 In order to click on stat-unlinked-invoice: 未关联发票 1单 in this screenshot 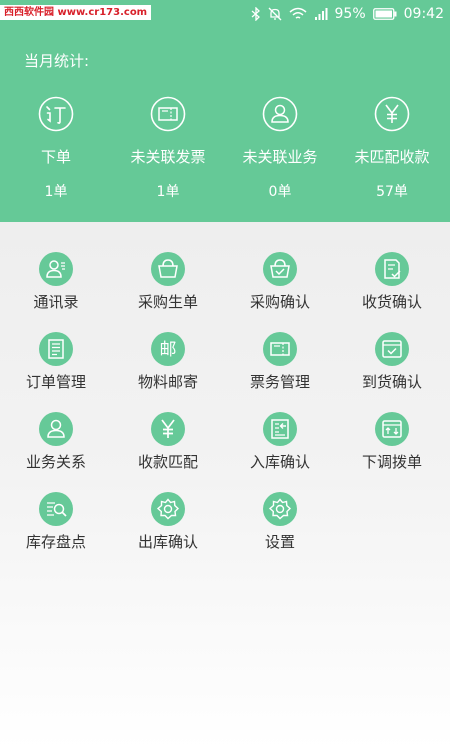, I will do `click(168, 148)`.